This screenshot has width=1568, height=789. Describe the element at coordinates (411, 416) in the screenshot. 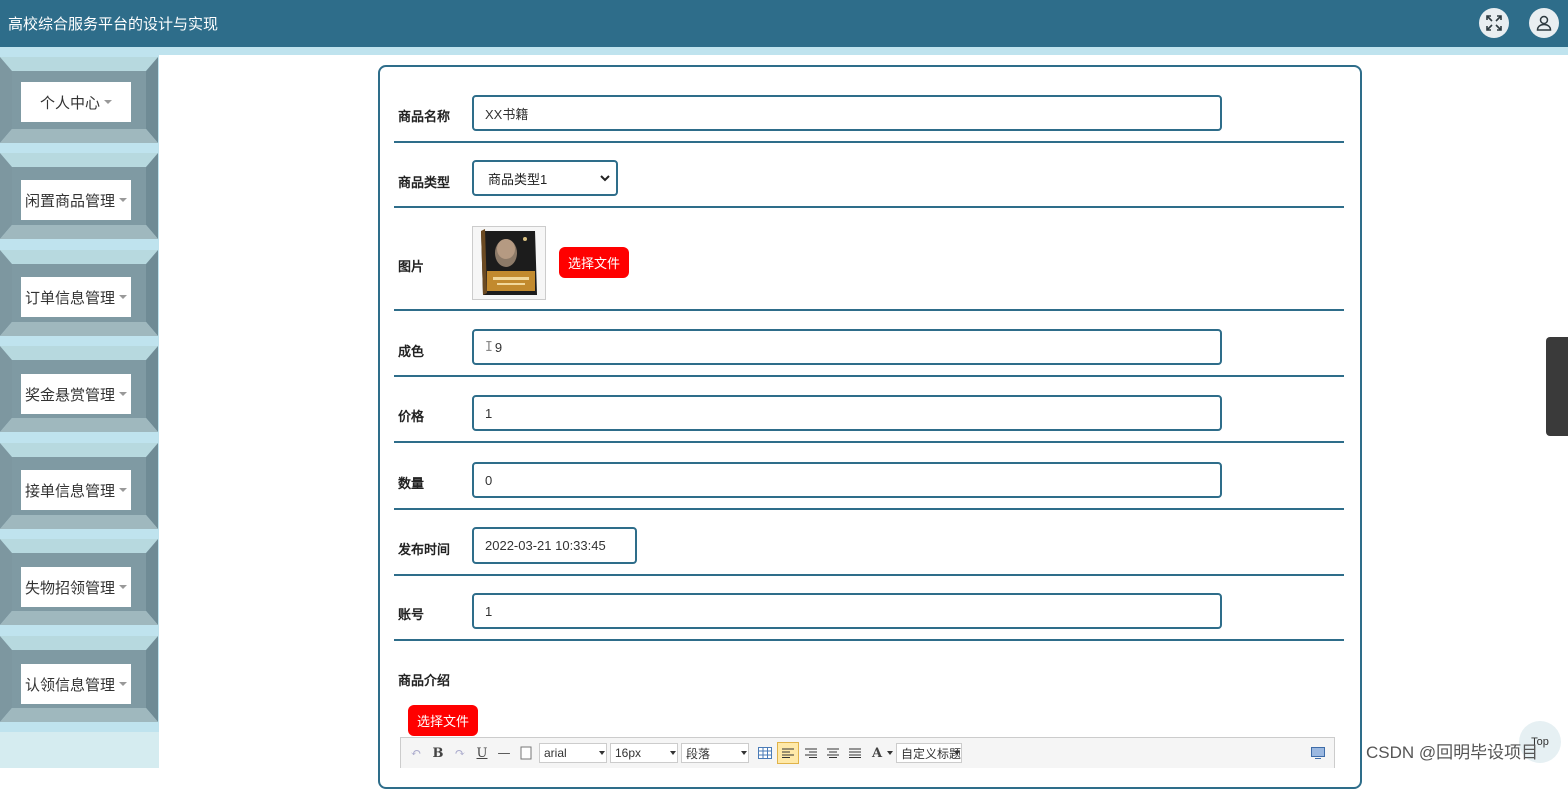

I see `field-label: 价格` at that location.